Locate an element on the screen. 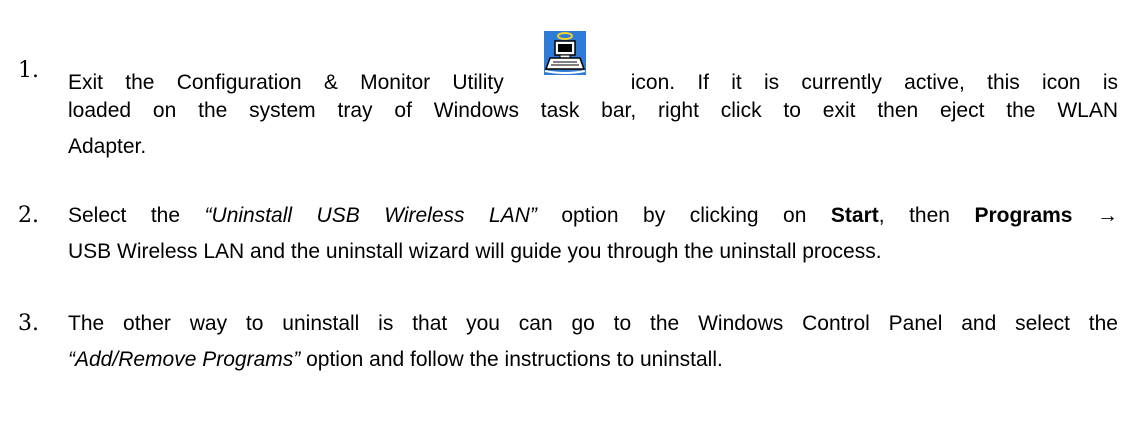 Image resolution: width=1134 pixels, height=421 pixels. arrow-right-icon: → is located at coordinates (1107, 215).